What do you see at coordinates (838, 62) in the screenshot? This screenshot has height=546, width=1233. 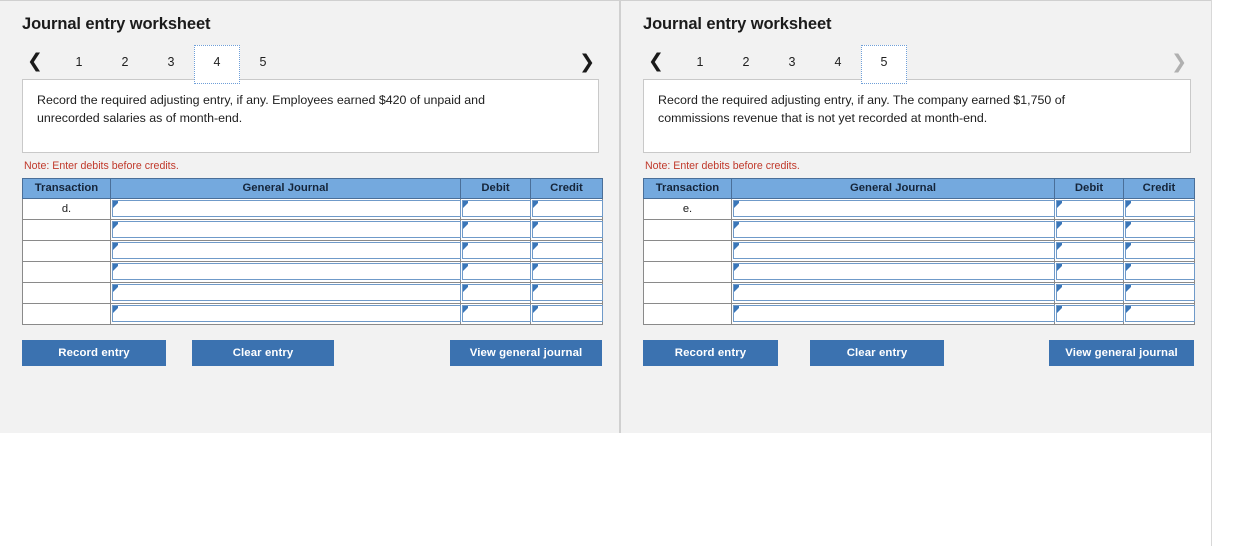 I see `pager-page-4: 4` at bounding box center [838, 62].